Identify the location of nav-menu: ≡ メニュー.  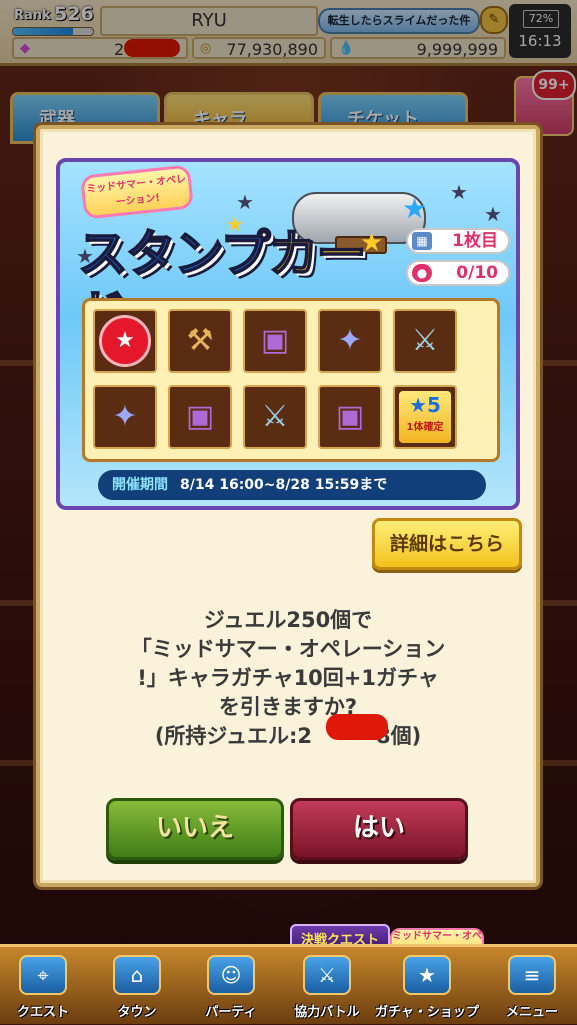
(532, 990).